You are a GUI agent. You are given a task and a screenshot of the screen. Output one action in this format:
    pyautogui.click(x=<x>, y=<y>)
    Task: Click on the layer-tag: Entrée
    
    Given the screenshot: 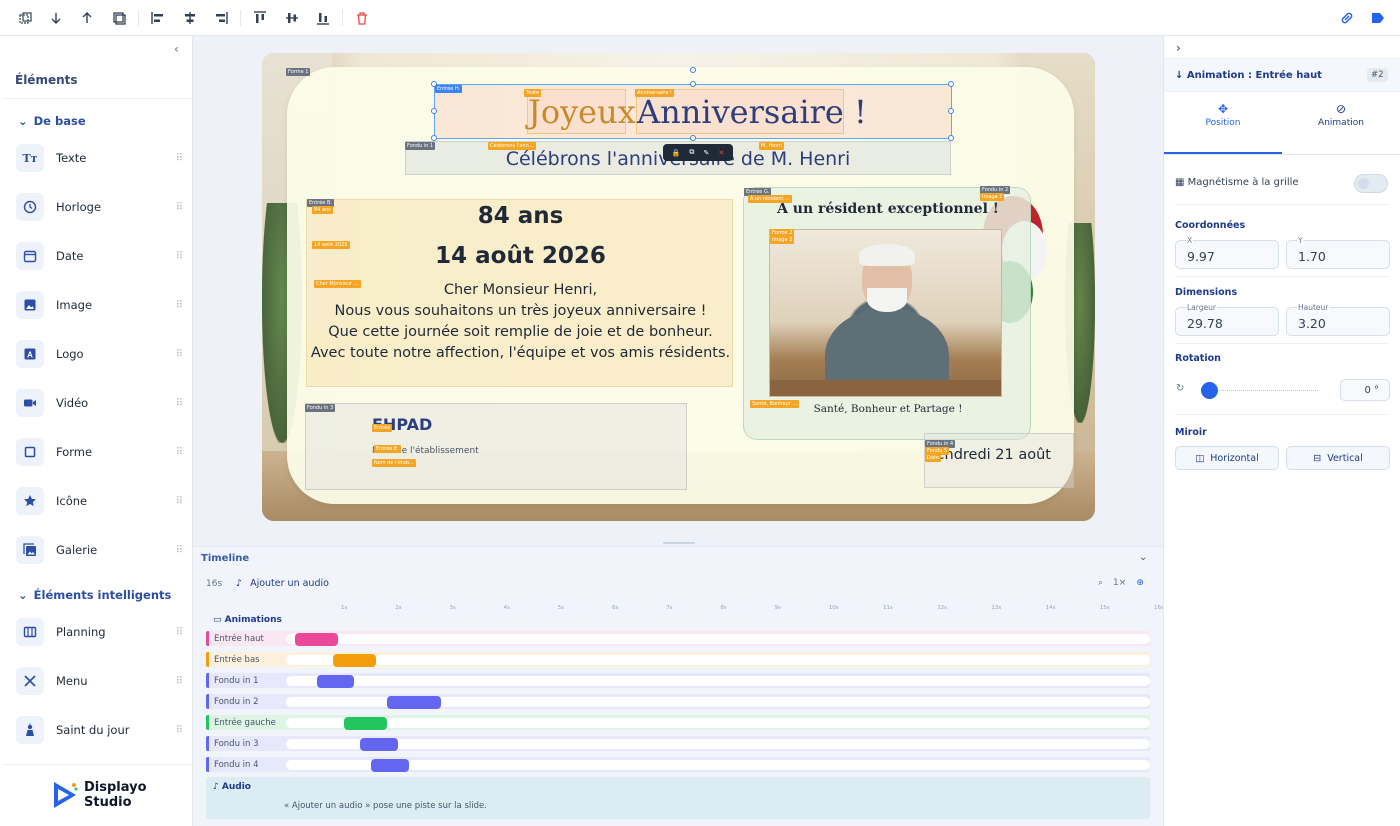 What is the action you would take?
    pyautogui.click(x=382, y=428)
    